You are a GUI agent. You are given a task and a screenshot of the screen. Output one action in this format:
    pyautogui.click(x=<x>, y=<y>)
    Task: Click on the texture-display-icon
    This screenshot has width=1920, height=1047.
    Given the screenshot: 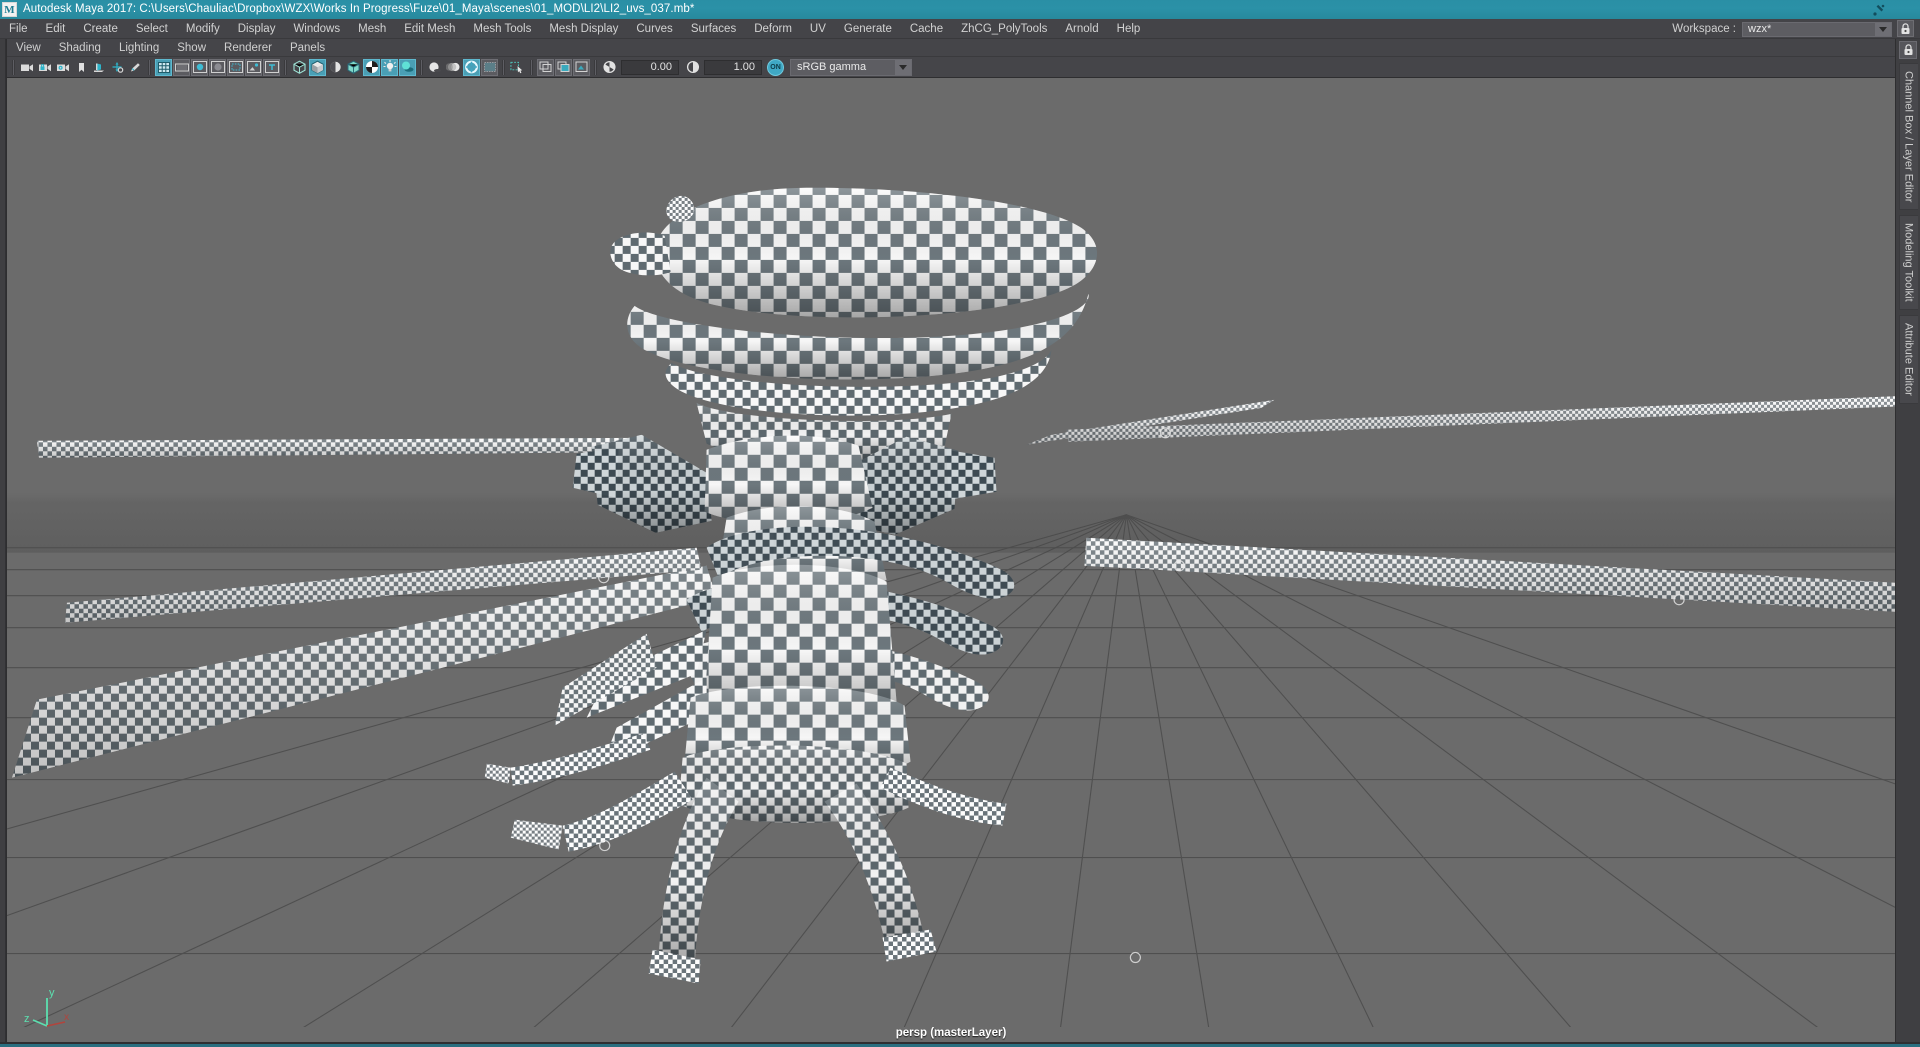 What is the action you would take?
    pyautogui.click(x=371, y=67)
    